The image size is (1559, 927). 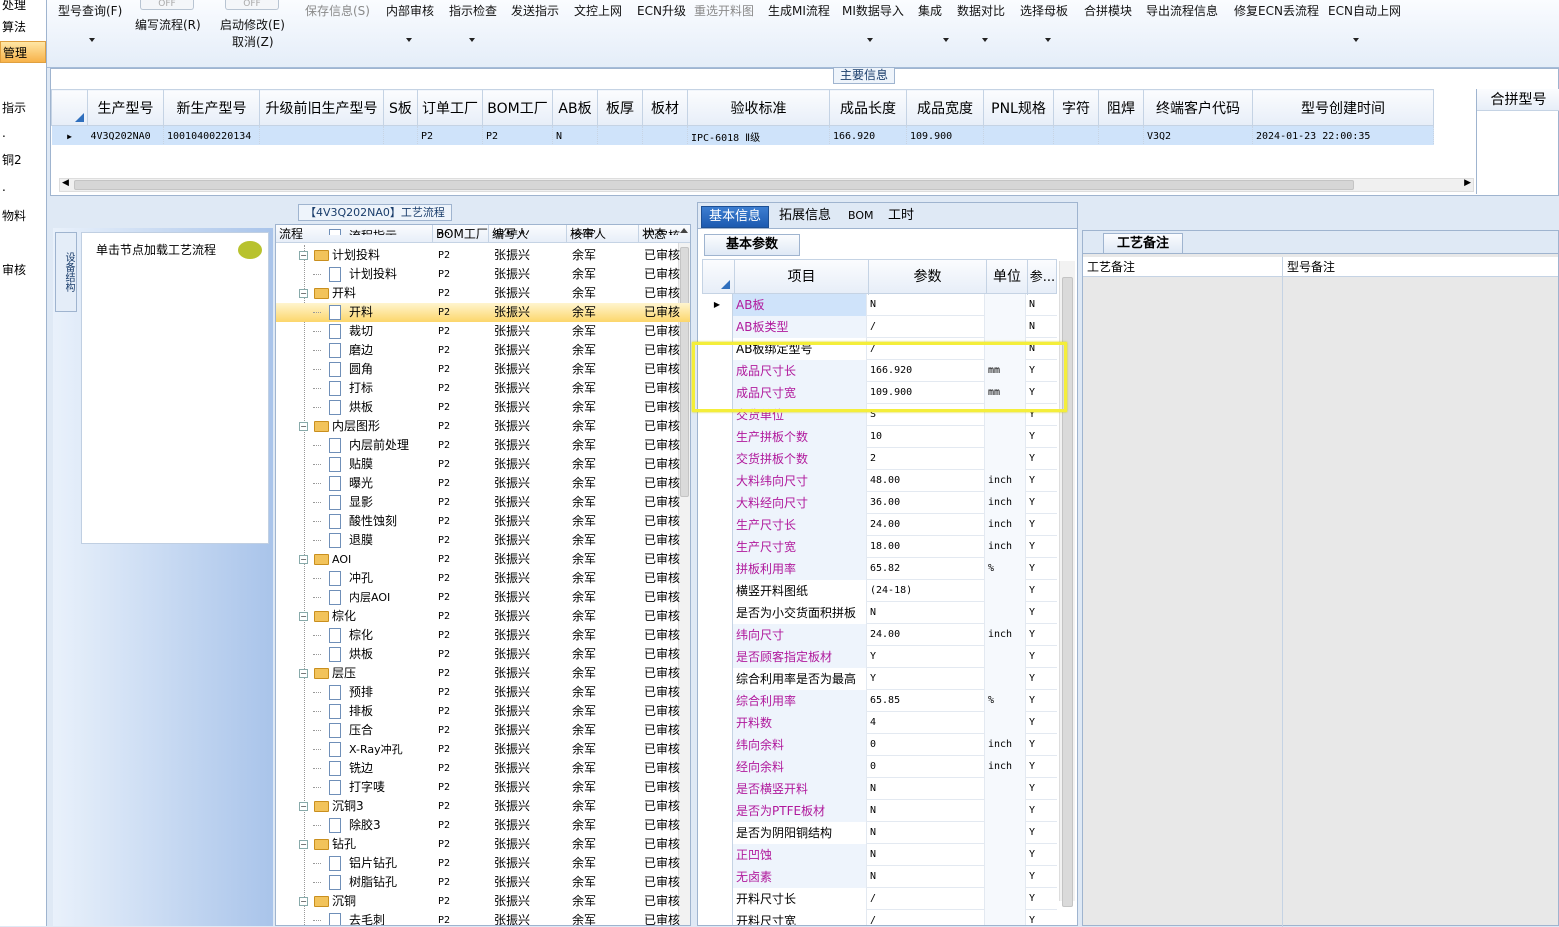 What do you see at coordinates (344, 844) in the screenshot?
I see `tree-node-label: 钻孔` at bounding box center [344, 844].